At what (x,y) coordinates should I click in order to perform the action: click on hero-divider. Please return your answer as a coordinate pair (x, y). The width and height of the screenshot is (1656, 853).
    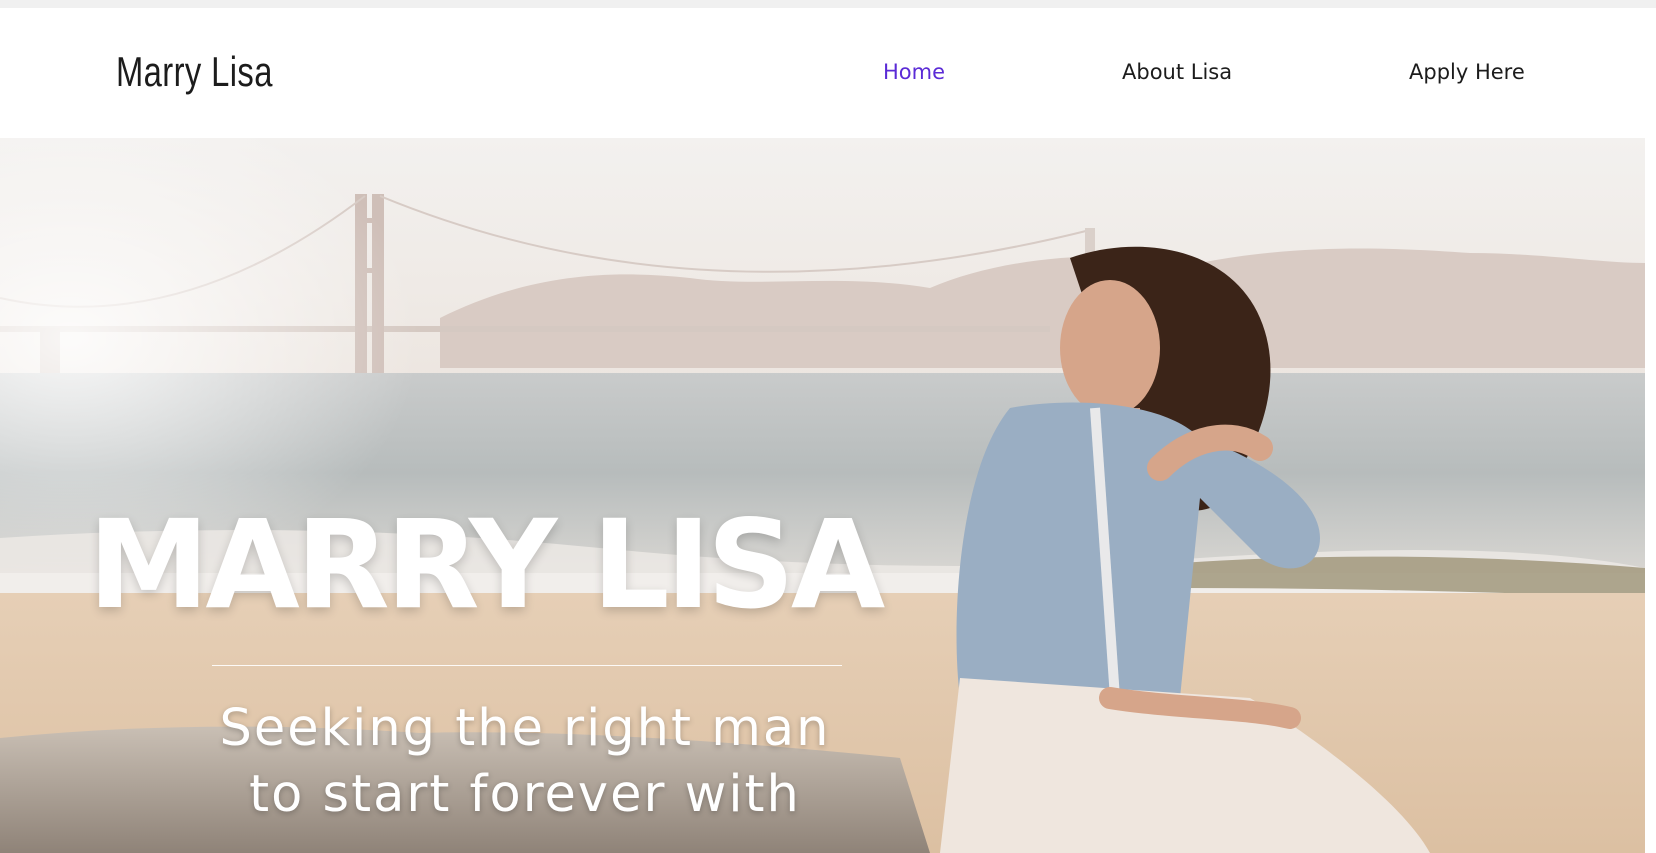
    Looking at the image, I should click on (527, 665).